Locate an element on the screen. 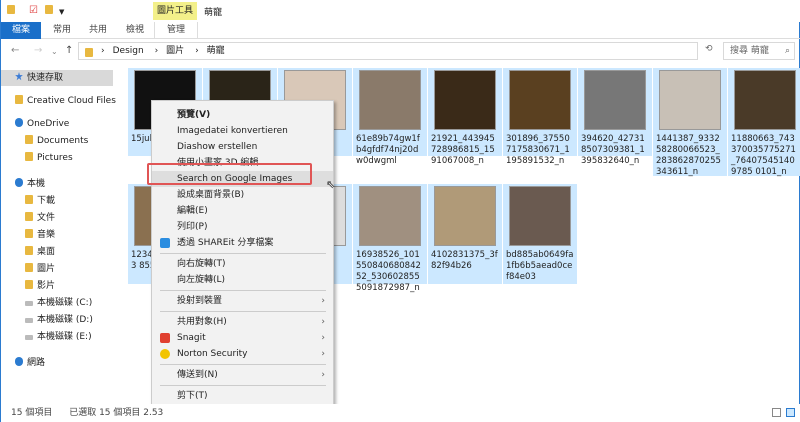 This screenshot has height=422, width=800. refresh-icon: ⟲ is located at coordinates (709, 49).